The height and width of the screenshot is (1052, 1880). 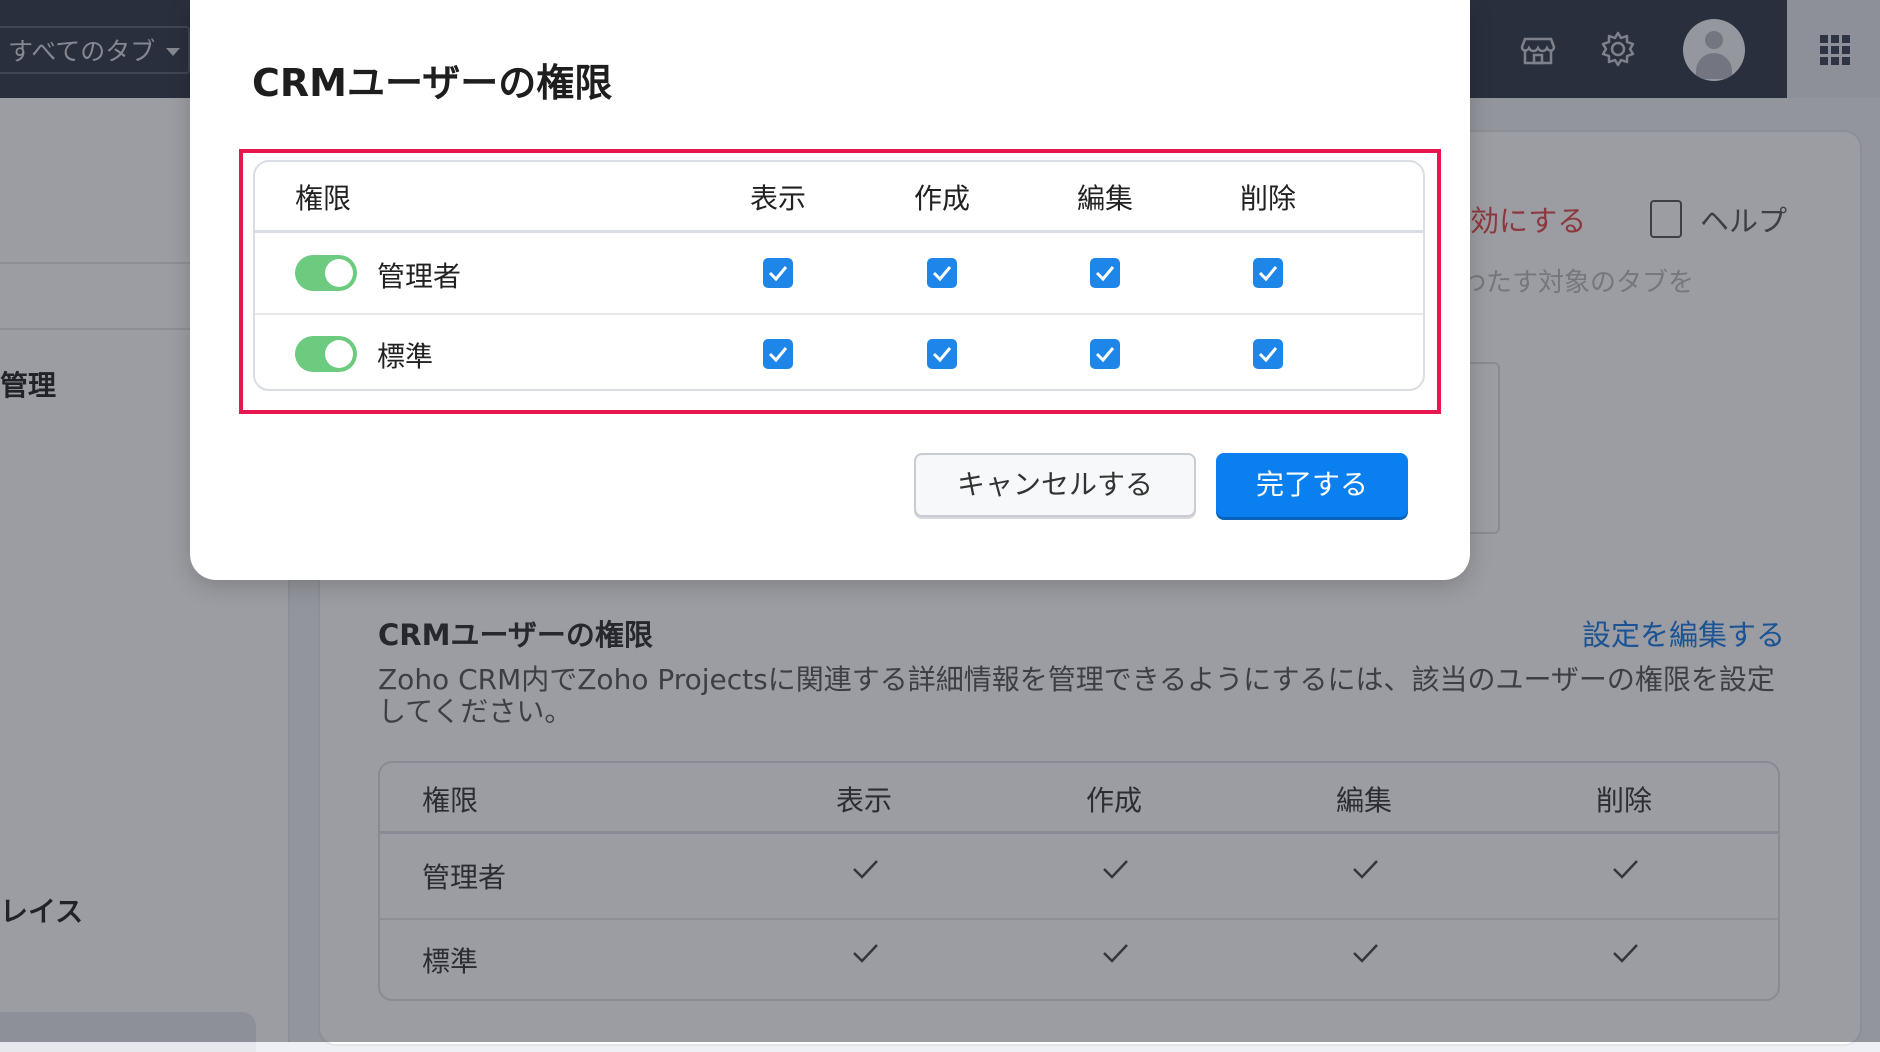 What do you see at coordinates (1312, 485) in the screenshot?
I see `done-button: 完了する` at bounding box center [1312, 485].